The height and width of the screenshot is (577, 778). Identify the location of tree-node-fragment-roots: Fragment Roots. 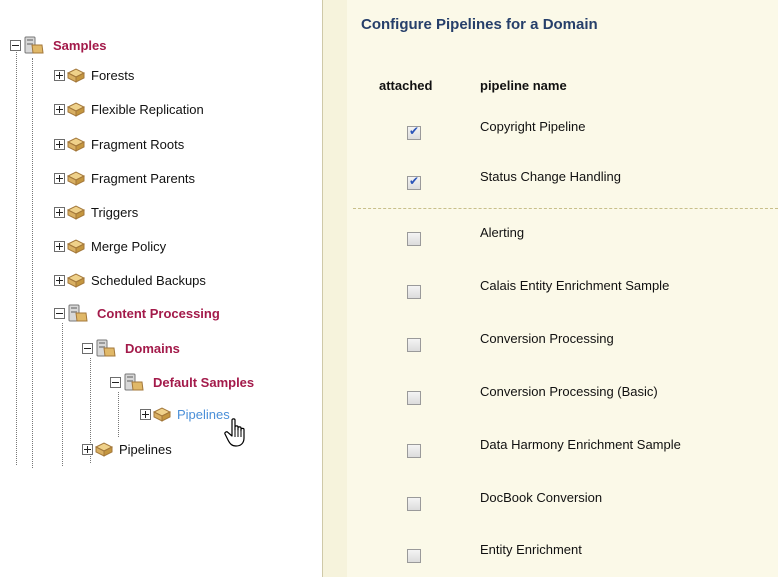
(119, 144).